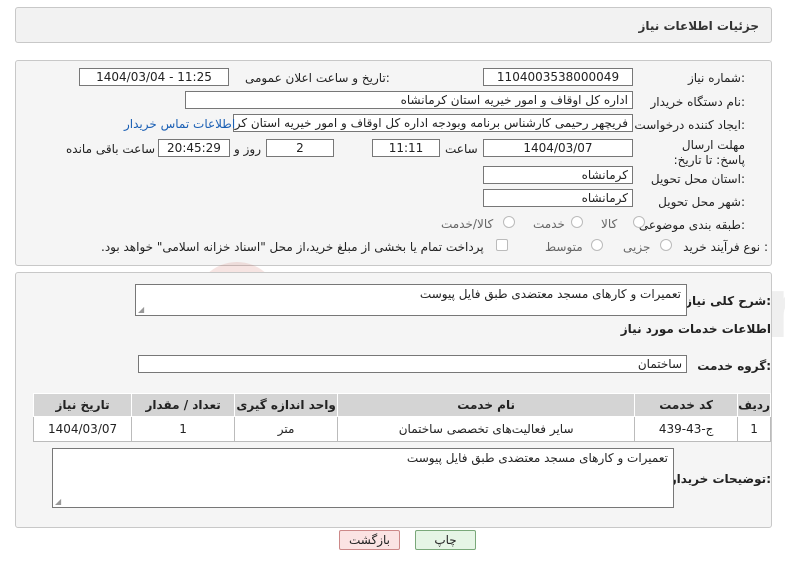  What do you see at coordinates (558, 77) in the screenshot?
I see `need-number-field: 1104003538000049` at bounding box center [558, 77].